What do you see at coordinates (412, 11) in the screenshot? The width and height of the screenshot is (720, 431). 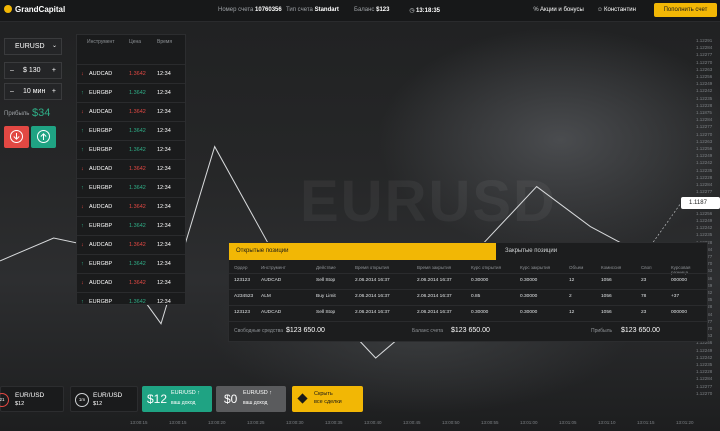 I see `clock-icon: ◷` at bounding box center [412, 11].